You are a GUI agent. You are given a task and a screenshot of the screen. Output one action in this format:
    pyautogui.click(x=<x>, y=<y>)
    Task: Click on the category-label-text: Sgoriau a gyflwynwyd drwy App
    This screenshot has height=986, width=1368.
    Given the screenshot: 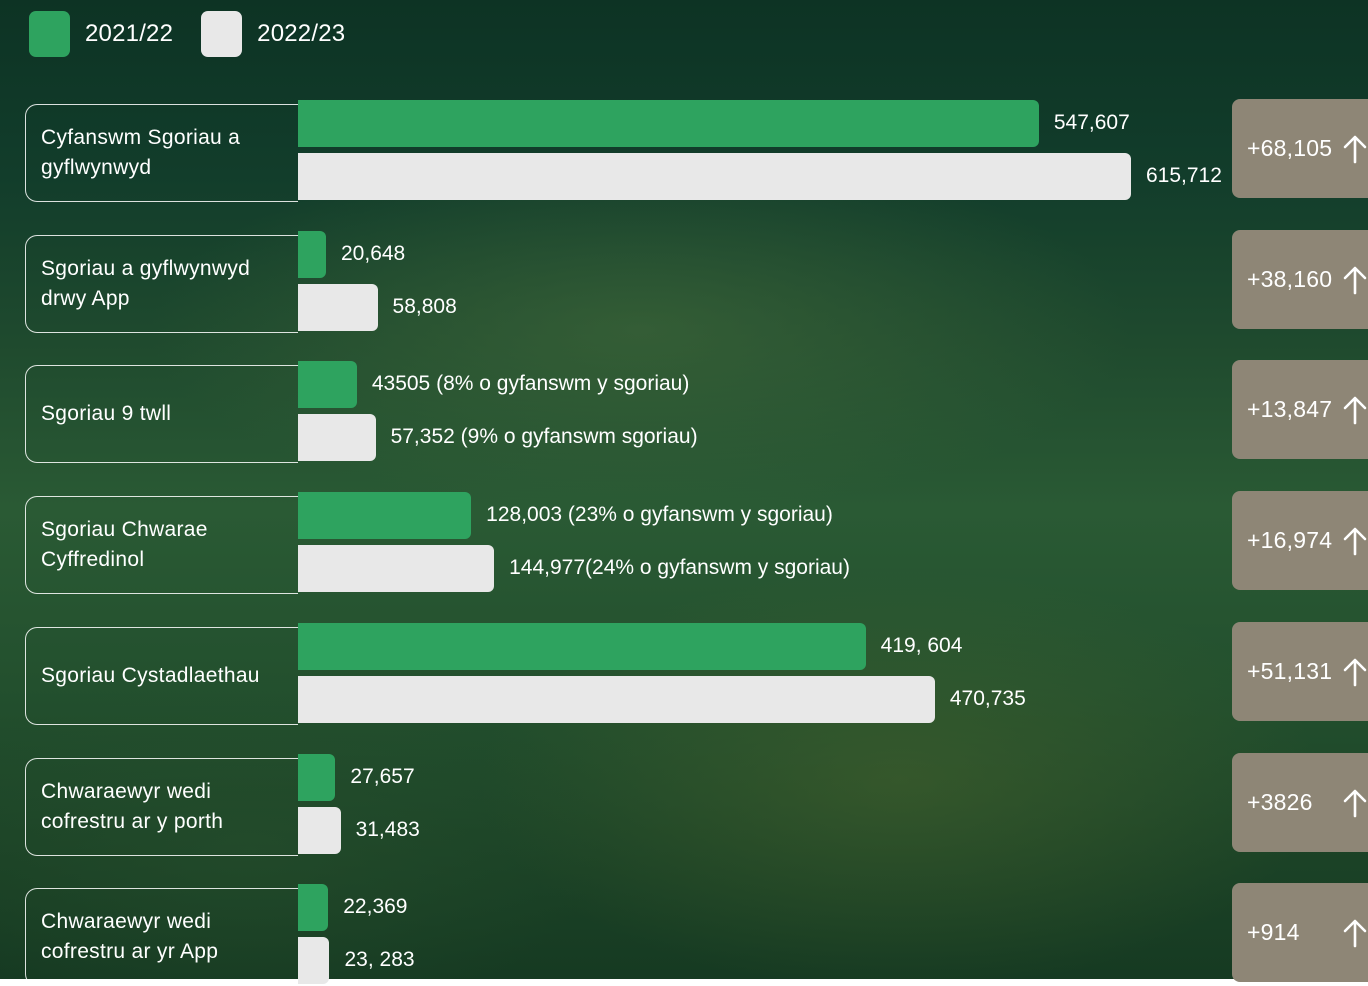 What is the action you would take?
    pyautogui.click(x=146, y=283)
    